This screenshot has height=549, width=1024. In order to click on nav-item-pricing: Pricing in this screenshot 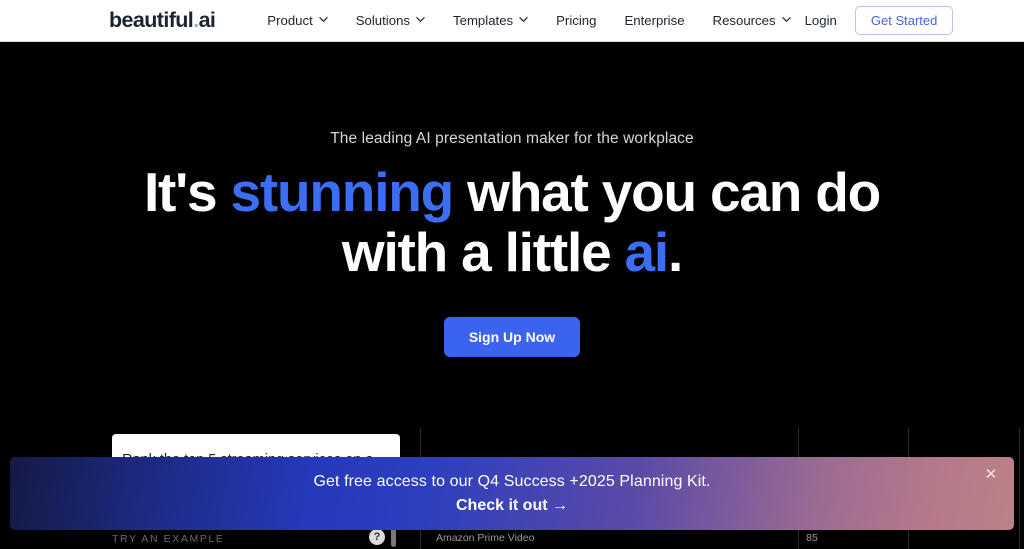, I will do `click(576, 20)`.